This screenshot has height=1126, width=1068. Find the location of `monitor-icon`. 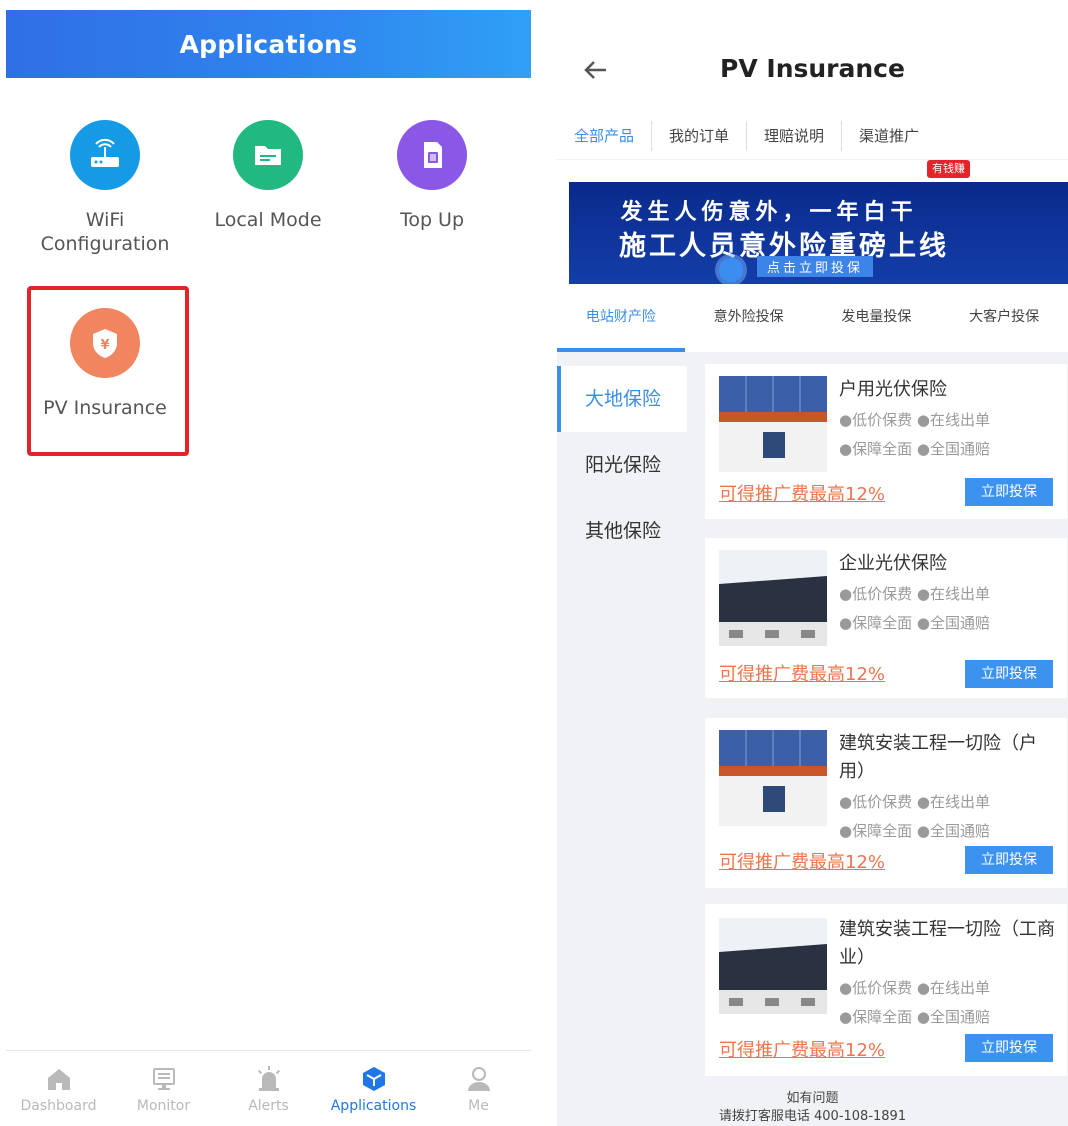

monitor-icon is located at coordinates (163, 1078).